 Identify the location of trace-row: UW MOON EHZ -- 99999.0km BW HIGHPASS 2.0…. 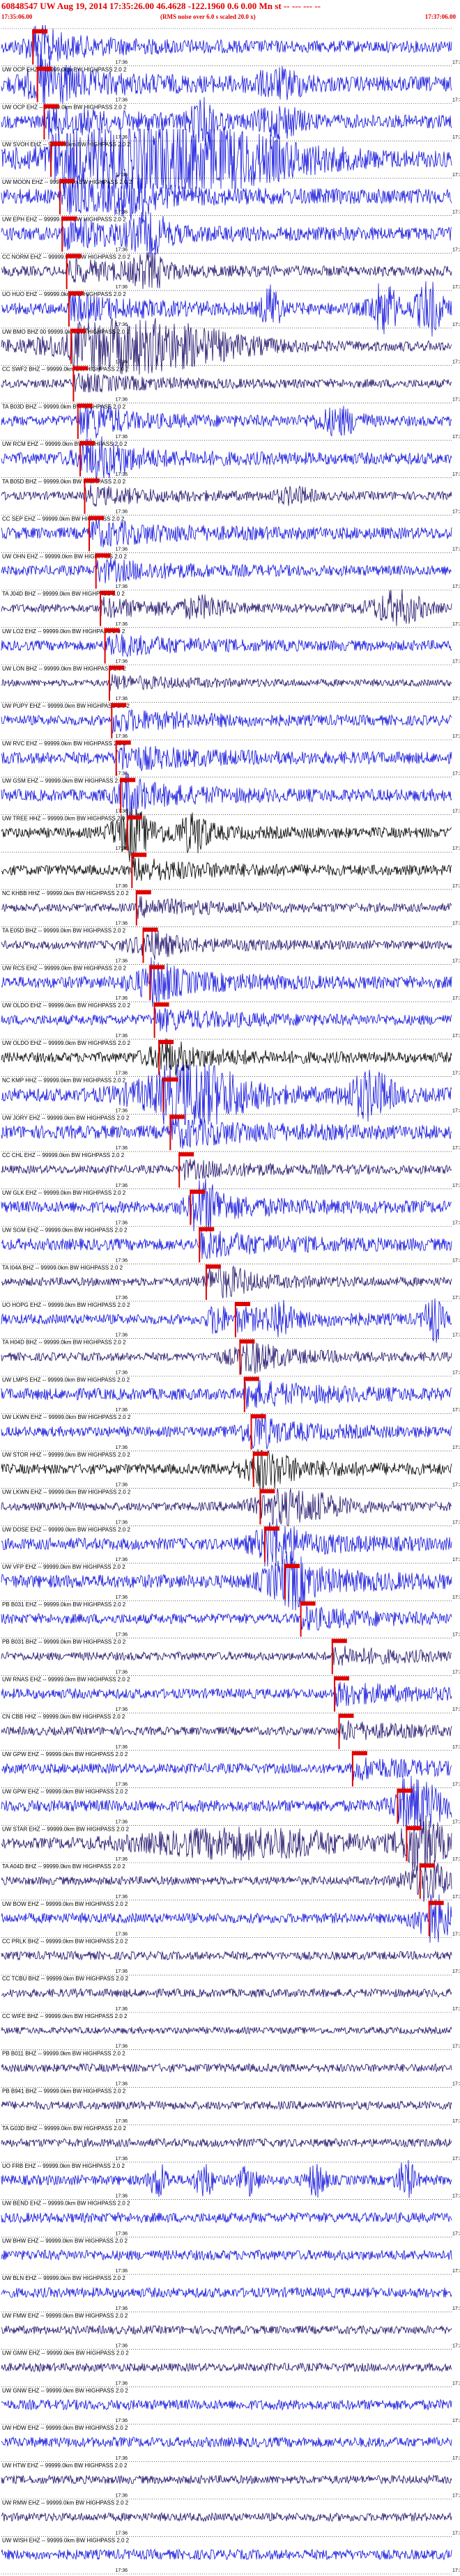
(230, 197).